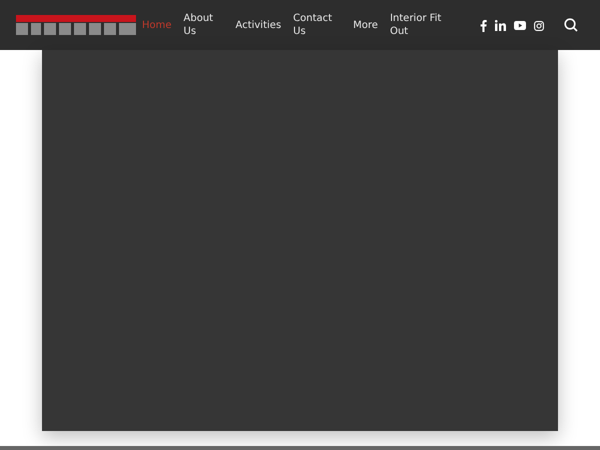 The height and width of the screenshot is (450, 600). I want to click on nav-link: Contact Us, so click(317, 25).